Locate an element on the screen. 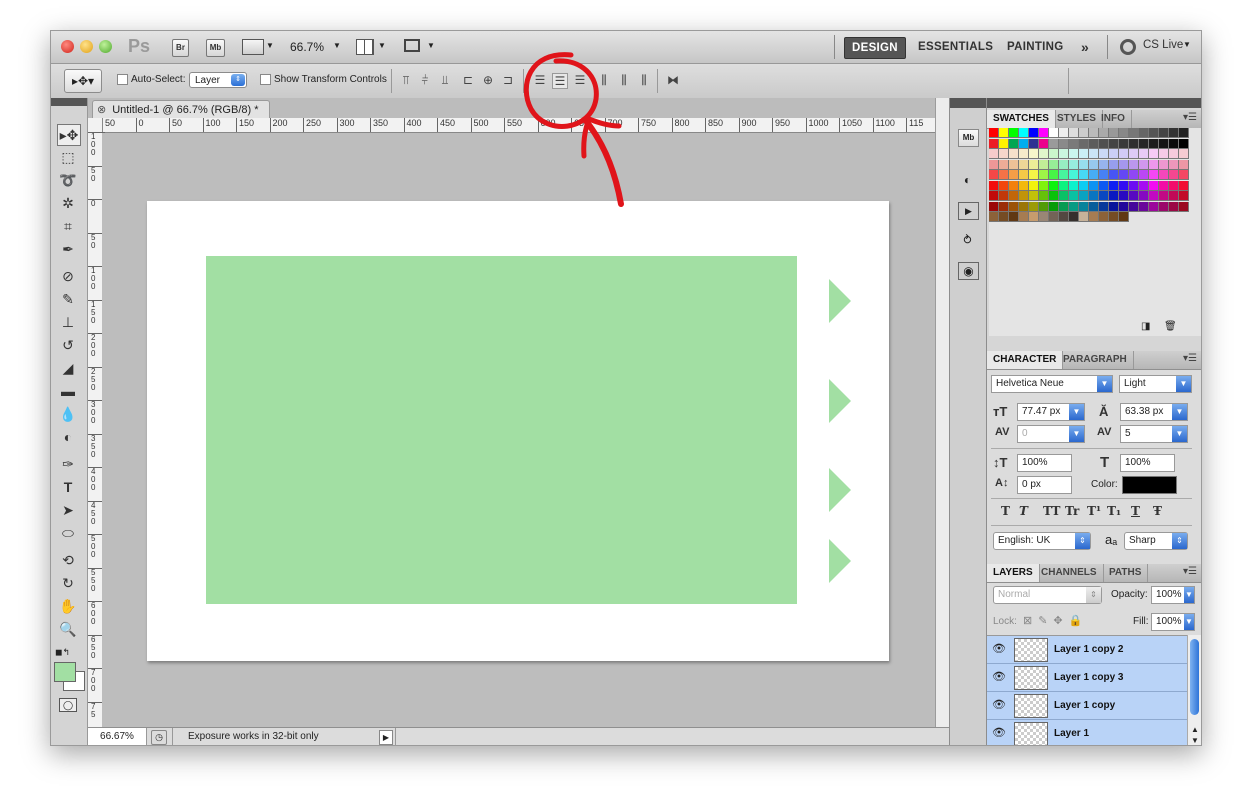  annotation-circle is located at coordinates (561, 90).